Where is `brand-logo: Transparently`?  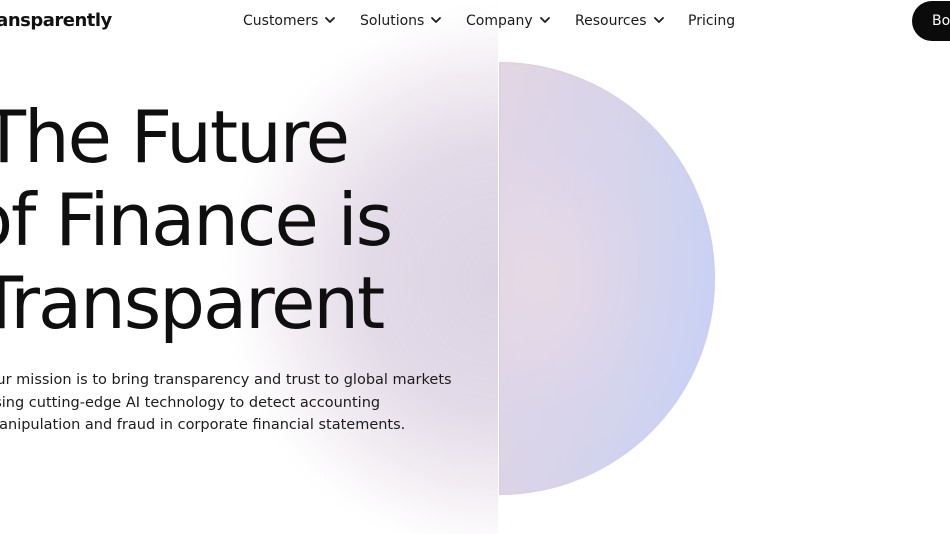
brand-logo: Transparently is located at coordinates (56, 21).